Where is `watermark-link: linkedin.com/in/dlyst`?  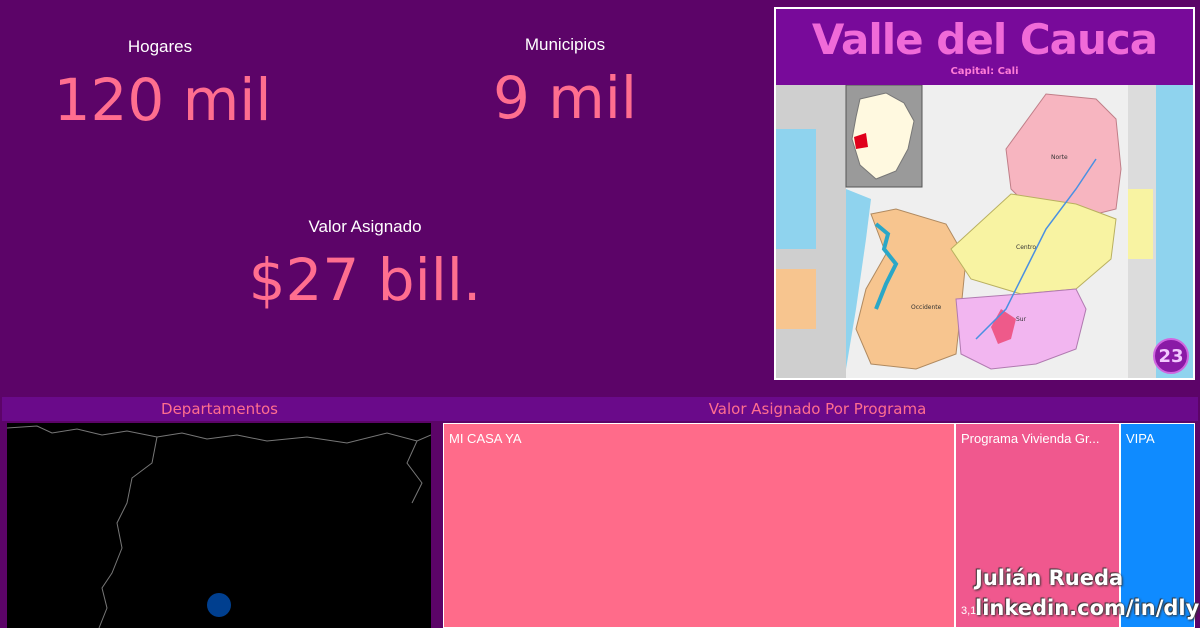 watermark-link: linkedin.com/in/dlyst is located at coordinates (1087, 608).